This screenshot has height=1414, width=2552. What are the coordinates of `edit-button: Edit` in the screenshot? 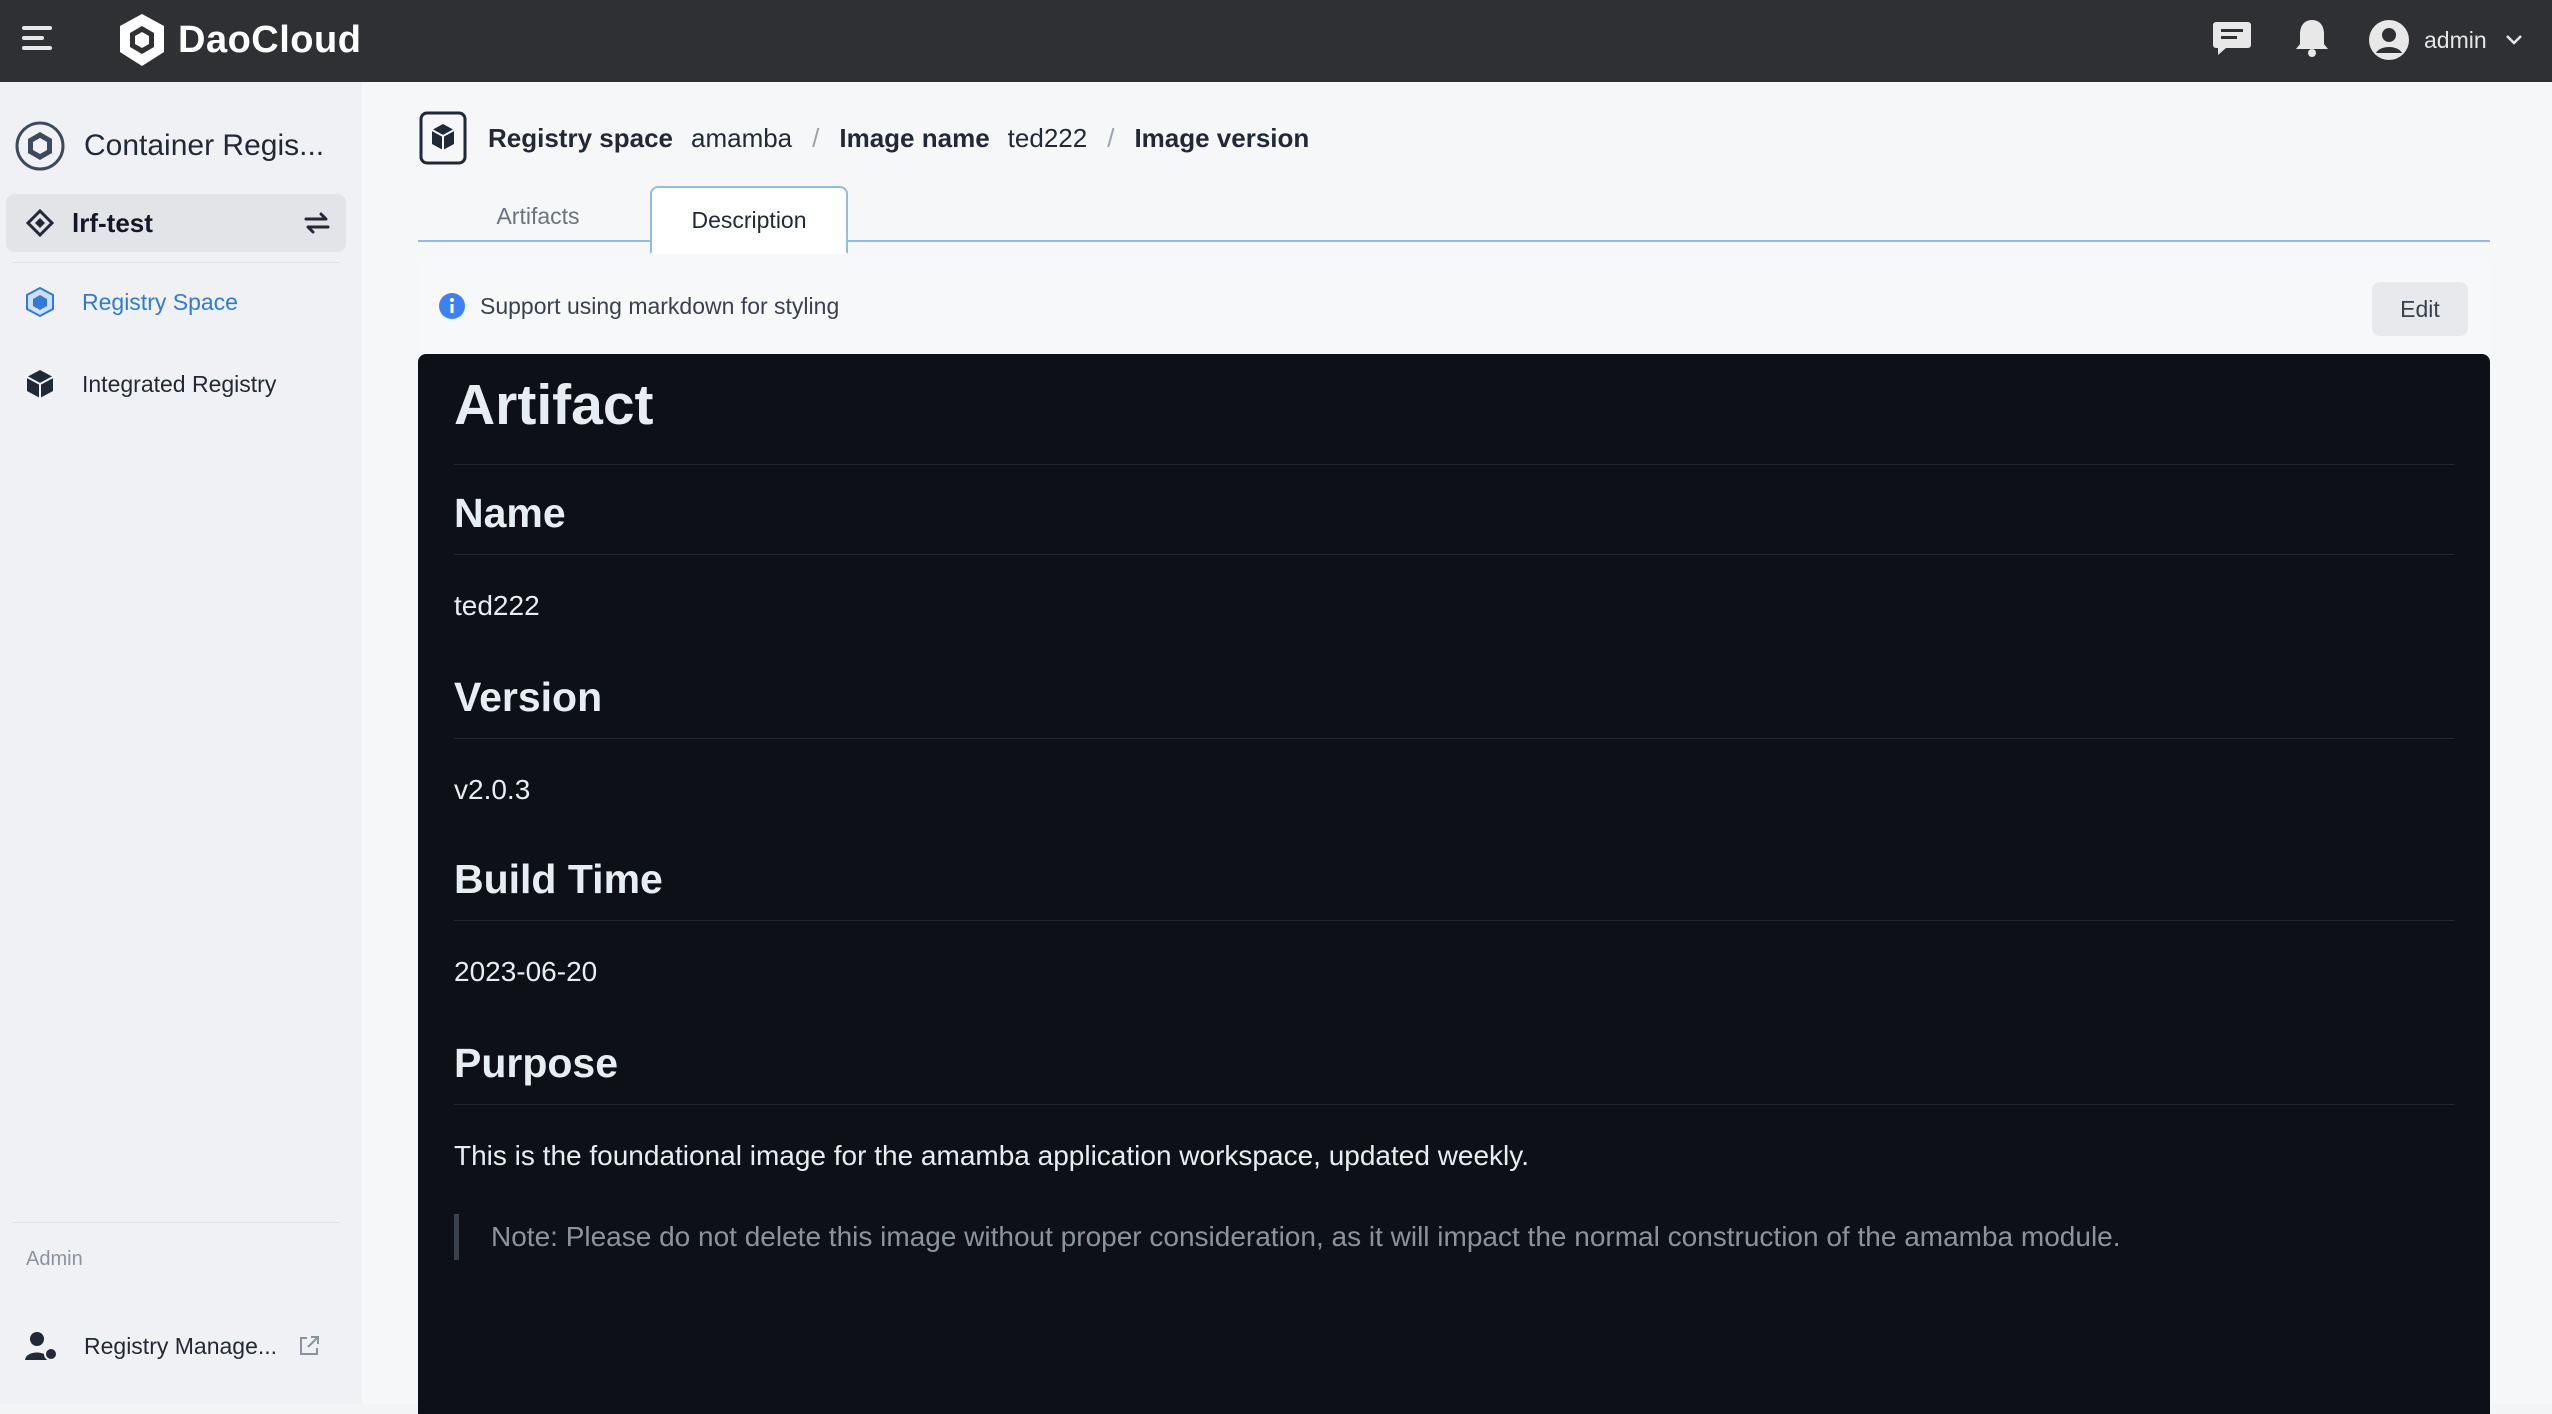 It's located at (2420, 309).